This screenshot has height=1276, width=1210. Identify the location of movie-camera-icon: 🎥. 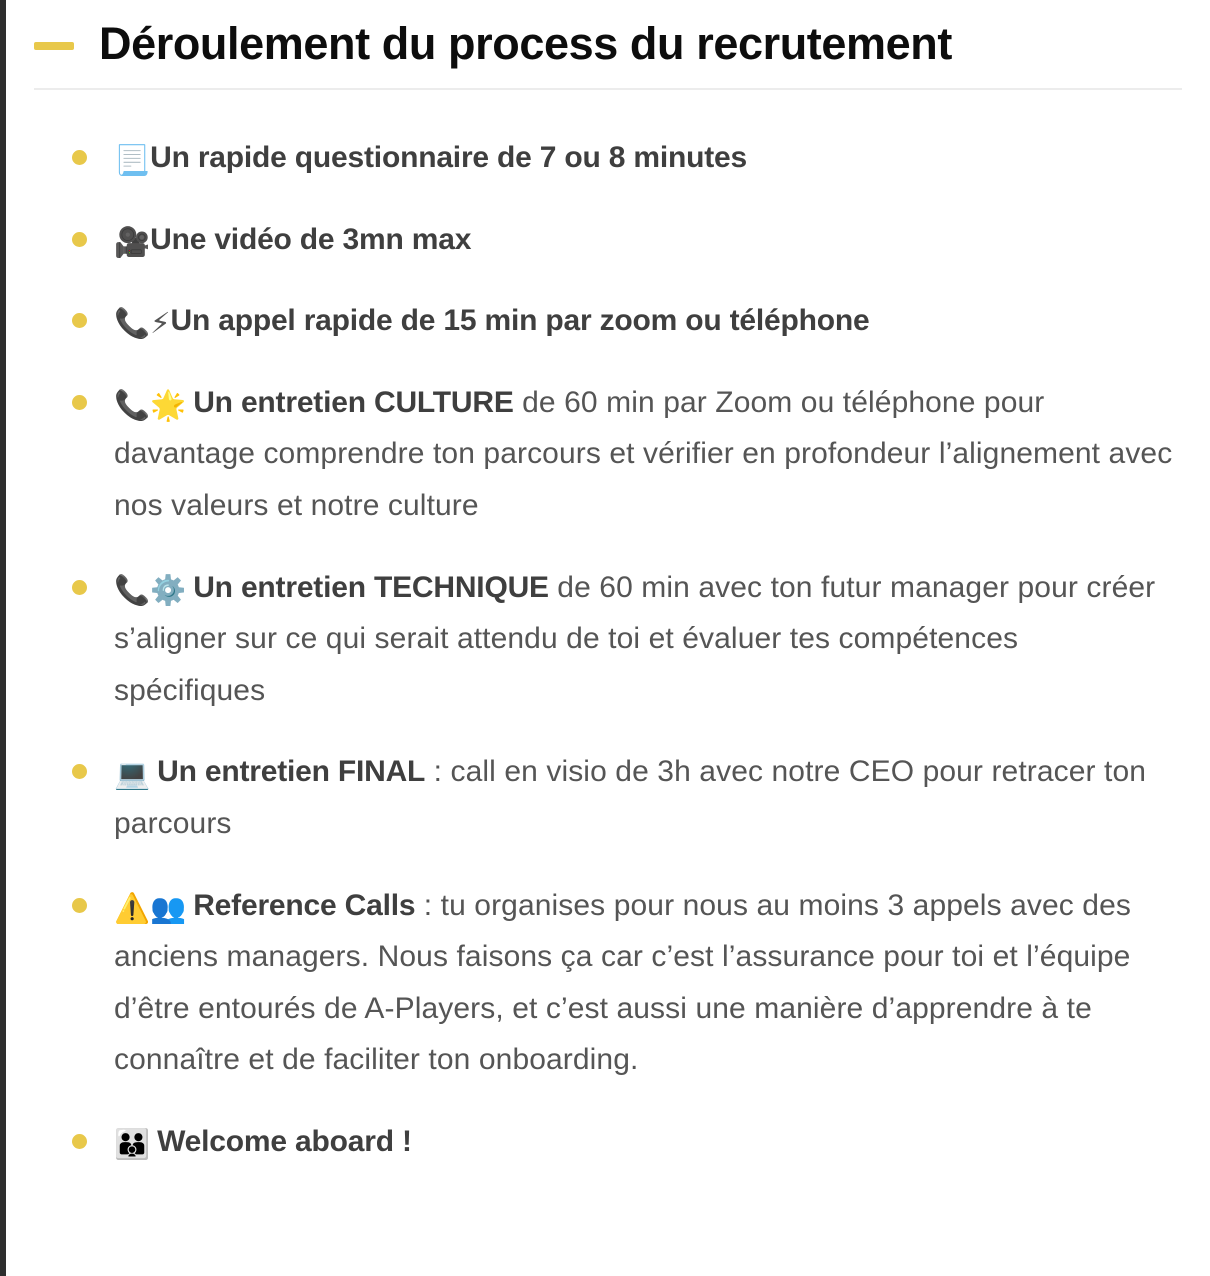
(132, 241).